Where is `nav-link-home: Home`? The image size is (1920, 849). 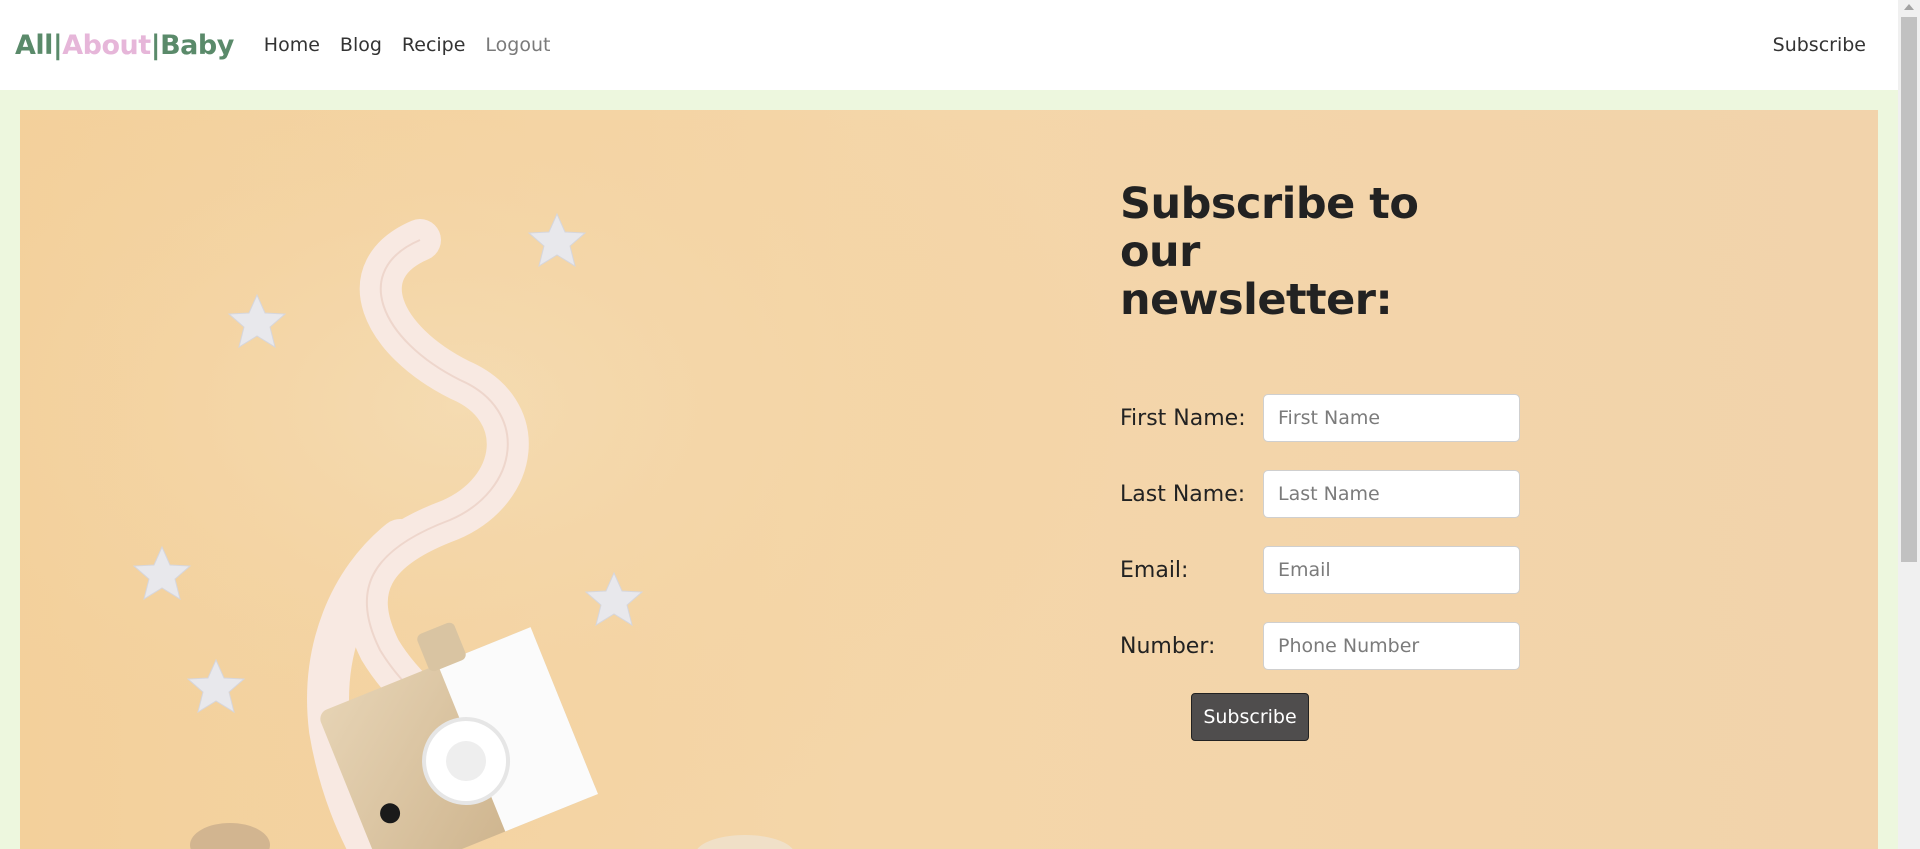
nav-link-home: Home is located at coordinates (292, 45).